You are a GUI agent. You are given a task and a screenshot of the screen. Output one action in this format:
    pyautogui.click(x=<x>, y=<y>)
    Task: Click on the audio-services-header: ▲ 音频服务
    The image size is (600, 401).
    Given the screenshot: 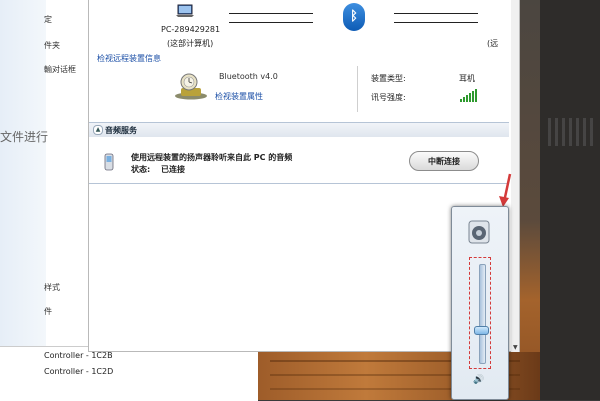 What is the action you would take?
    pyautogui.click(x=299, y=130)
    